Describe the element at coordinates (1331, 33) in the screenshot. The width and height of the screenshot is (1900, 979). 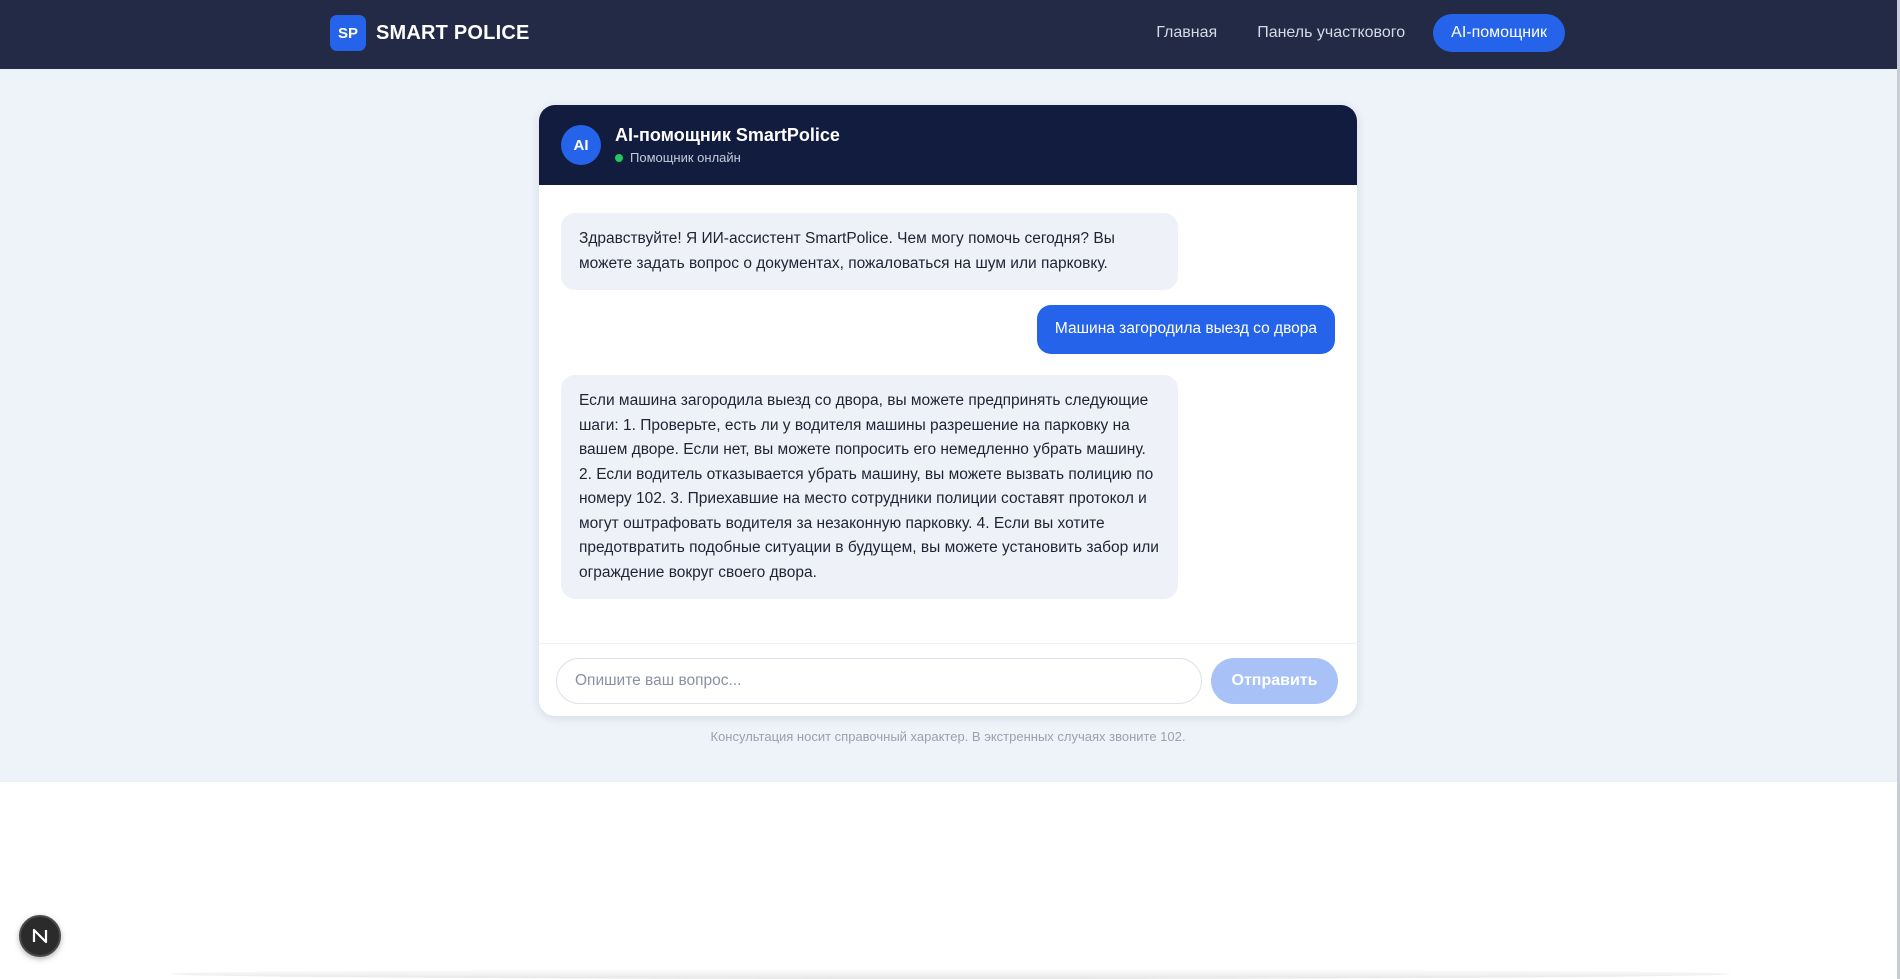
I see `nav-link-officer-panel: Панель участкового` at that location.